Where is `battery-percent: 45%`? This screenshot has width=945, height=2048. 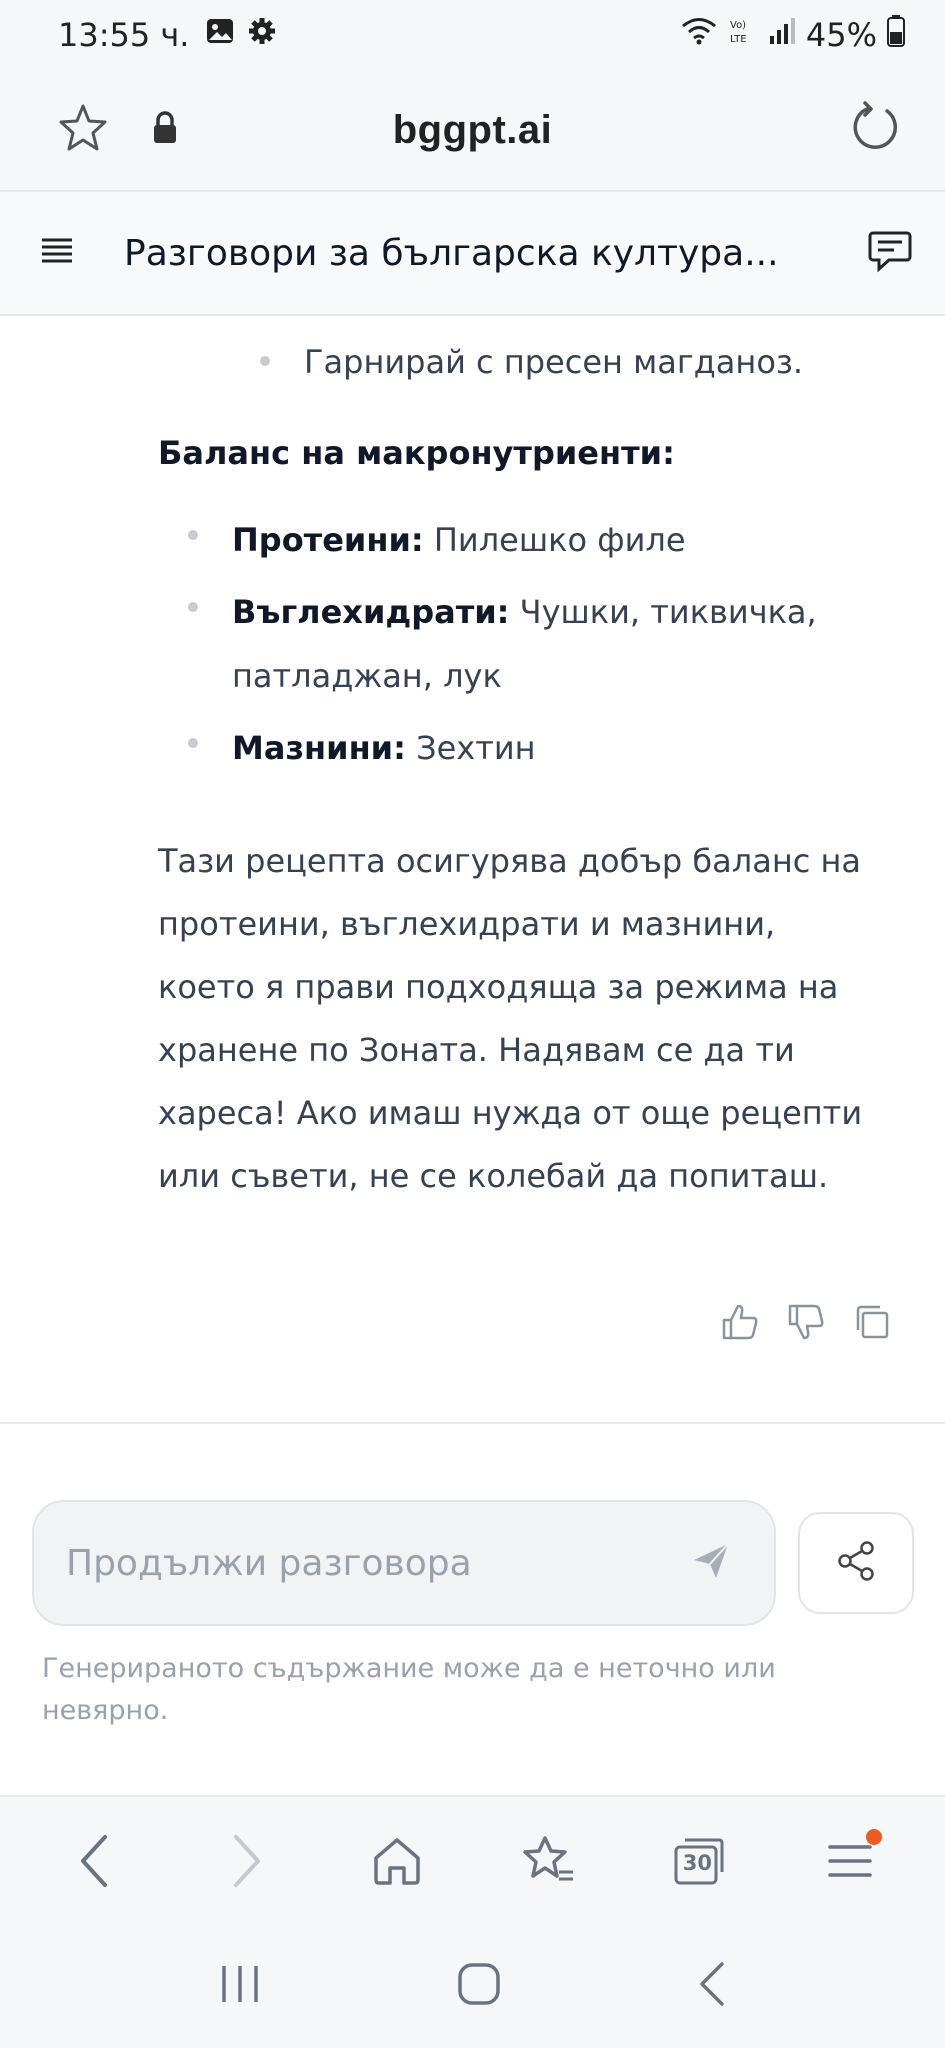 battery-percent: 45% is located at coordinates (841, 35).